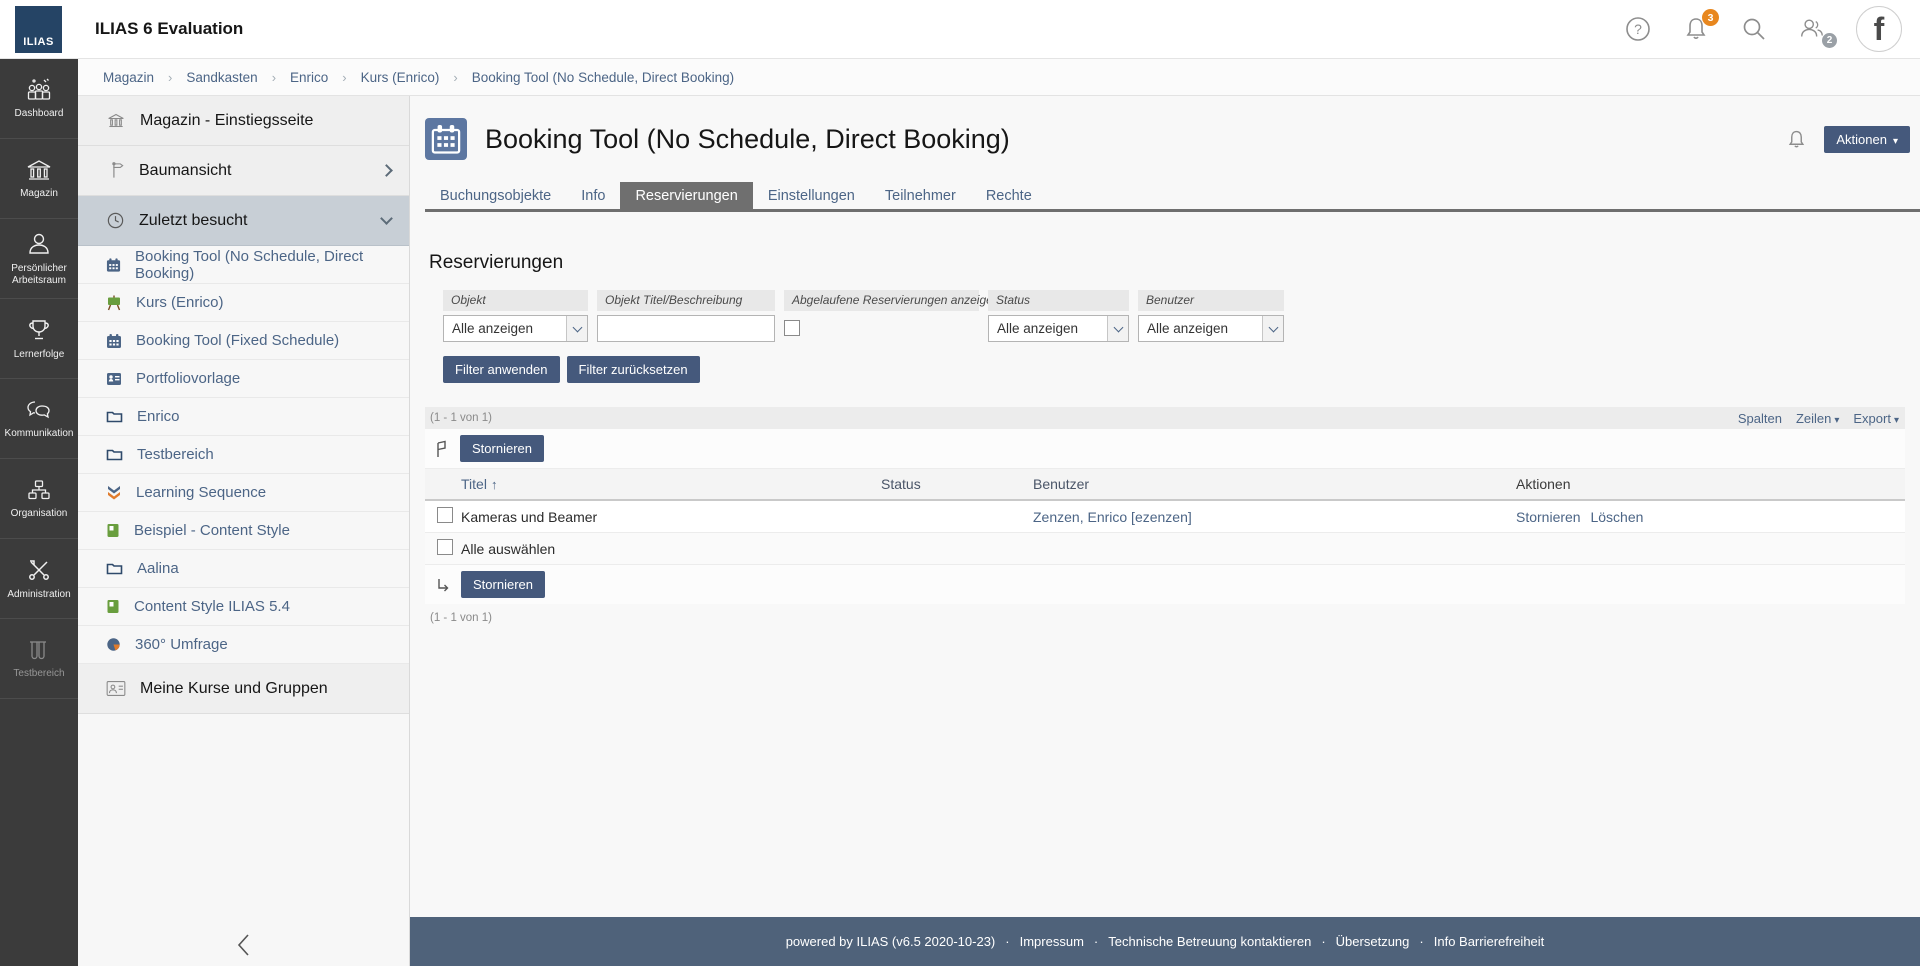  I want to click on tab-teilnehmer: Teilnehmer, so click(920, 195).